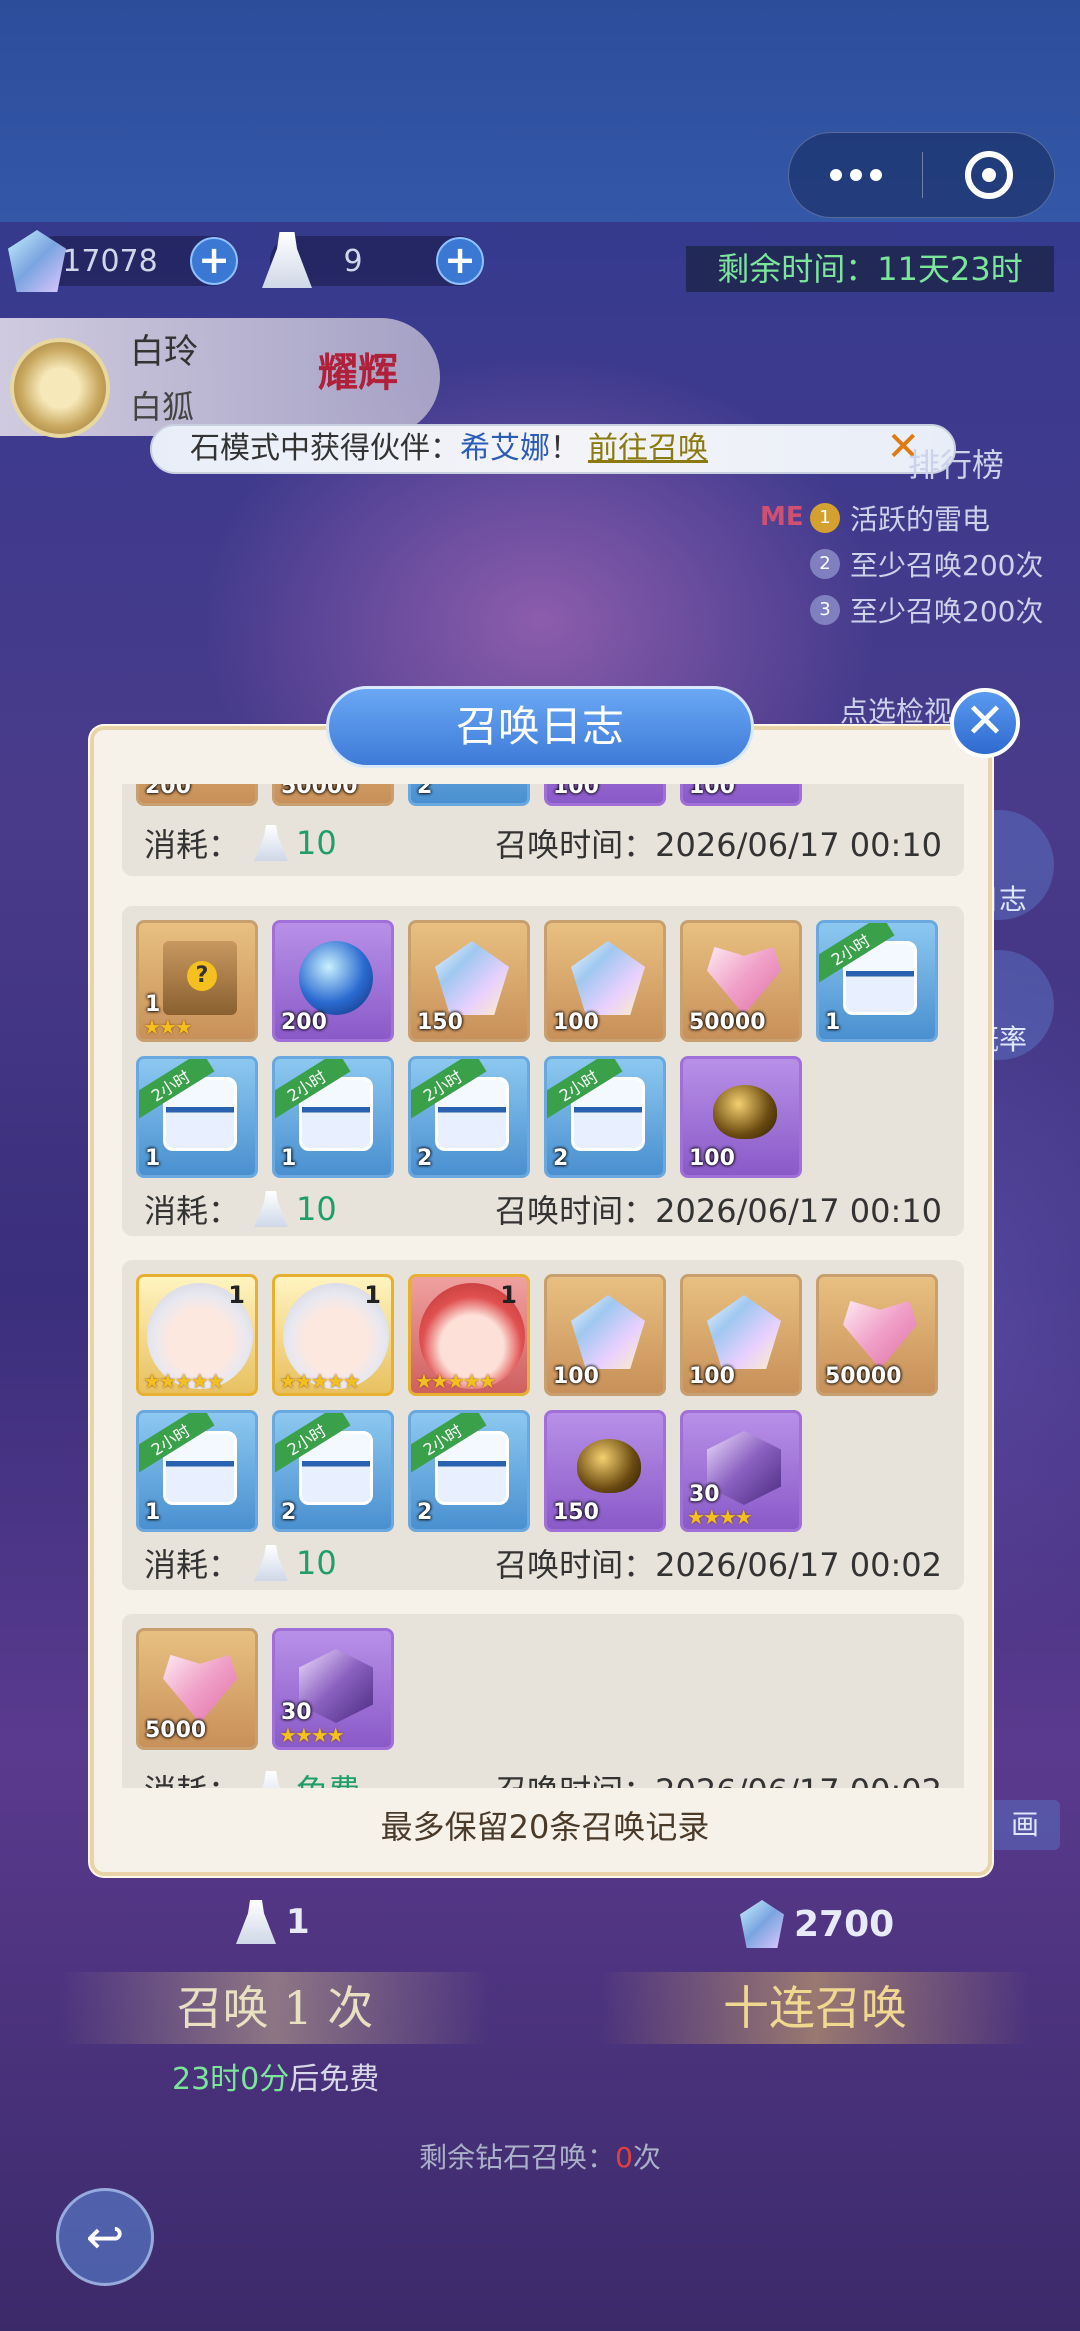 This screenshot has width=1080, height=2331. Describe the element at coordinates (540, 111) in the screenshot. I see `top-bar` at that location.